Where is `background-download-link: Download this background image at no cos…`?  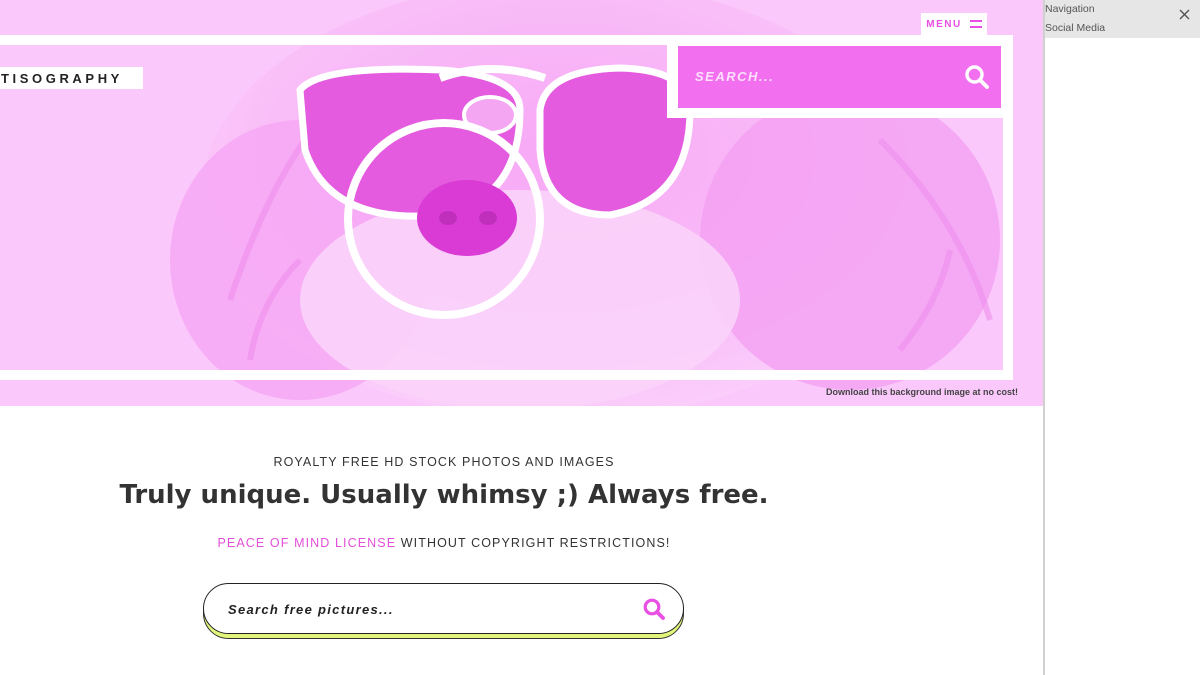 background-download-link: Download this background image at no cos… is located at coordinates (922, 392).